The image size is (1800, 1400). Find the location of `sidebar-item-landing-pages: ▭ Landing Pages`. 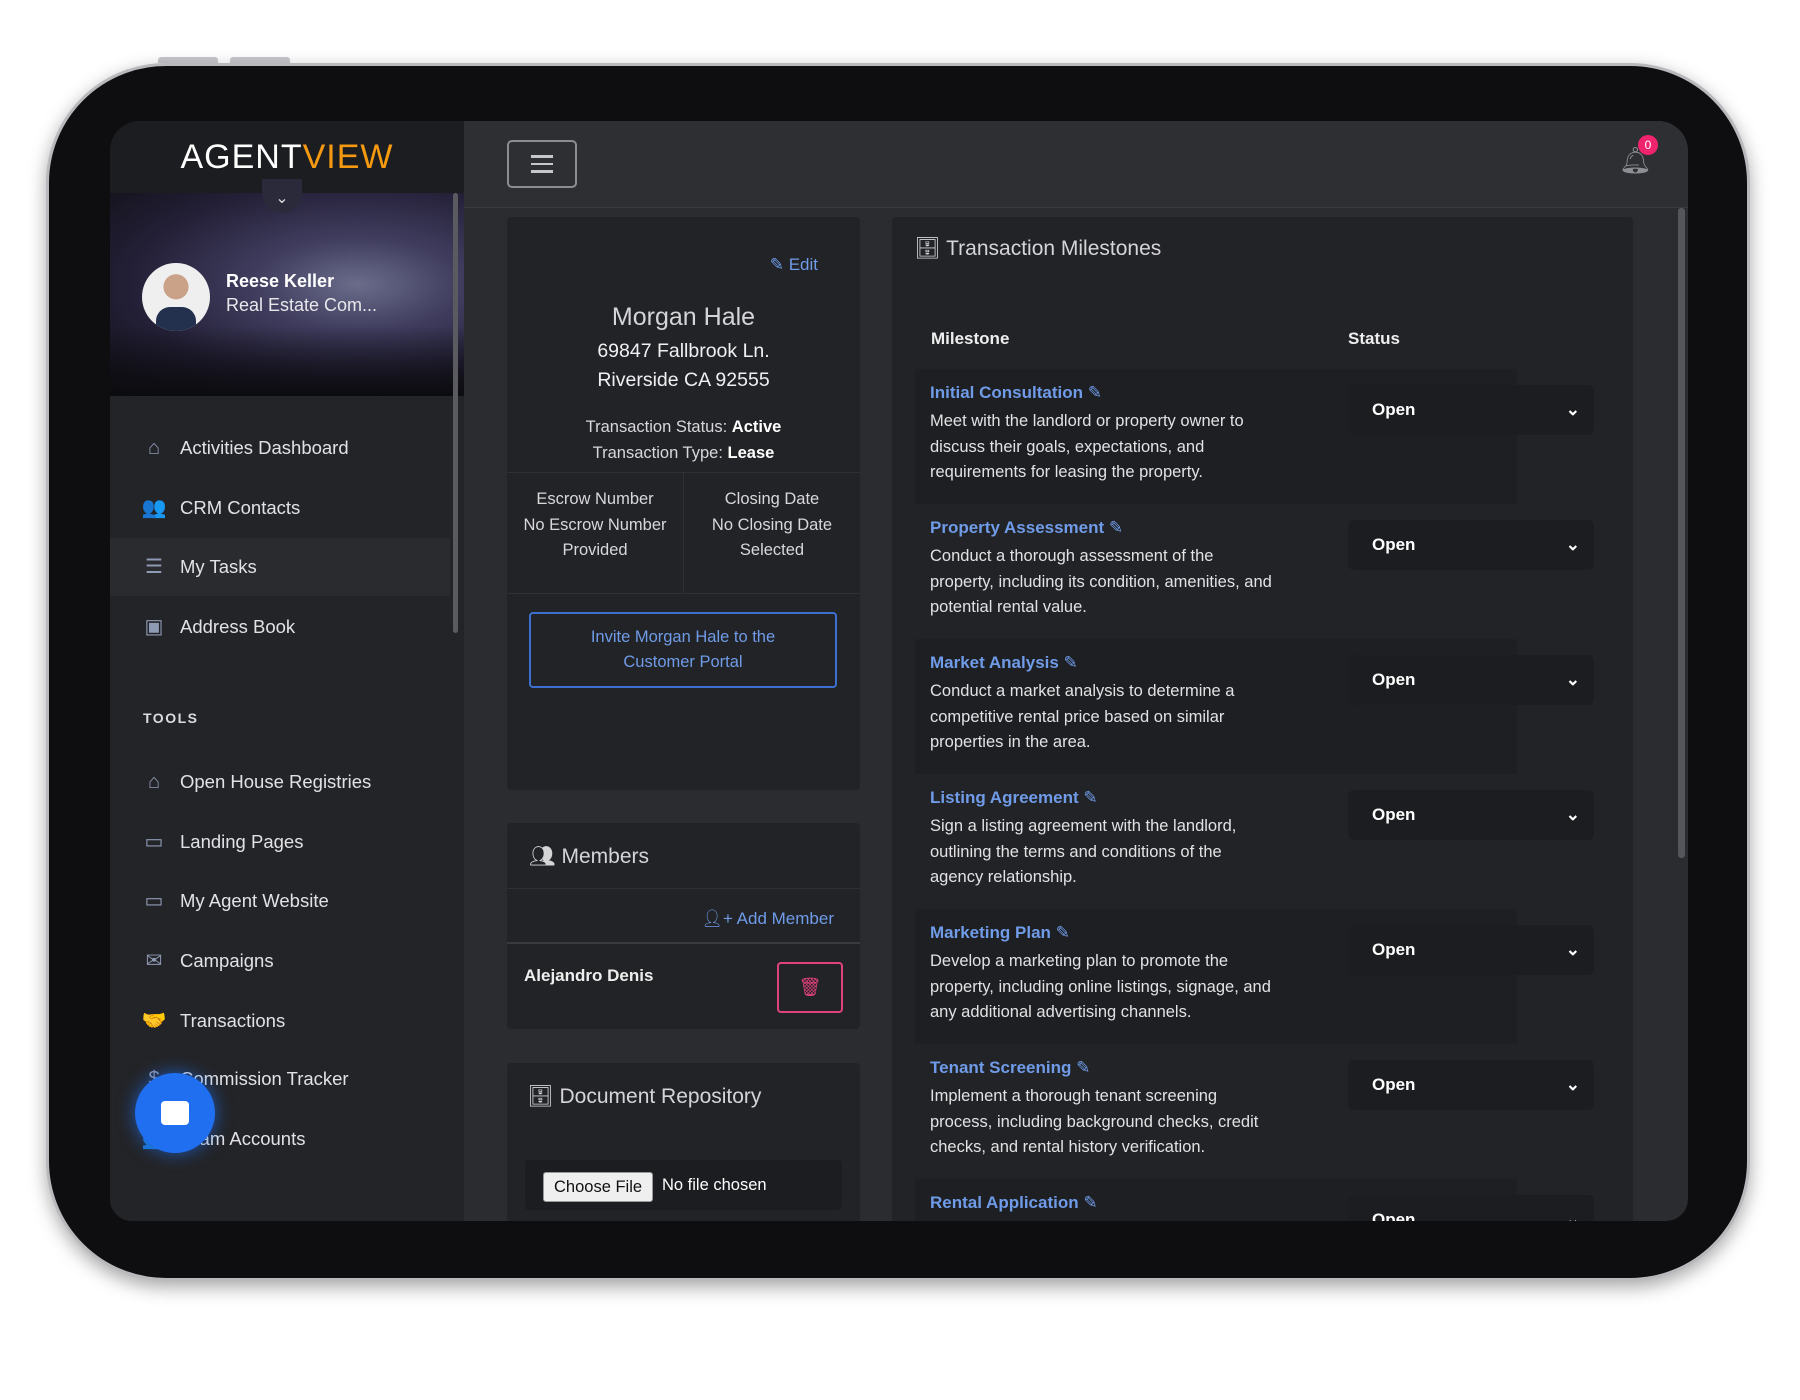

sidebar-item-landing-pages: ▭ Landing Pages is located at coordinates (280, 842).